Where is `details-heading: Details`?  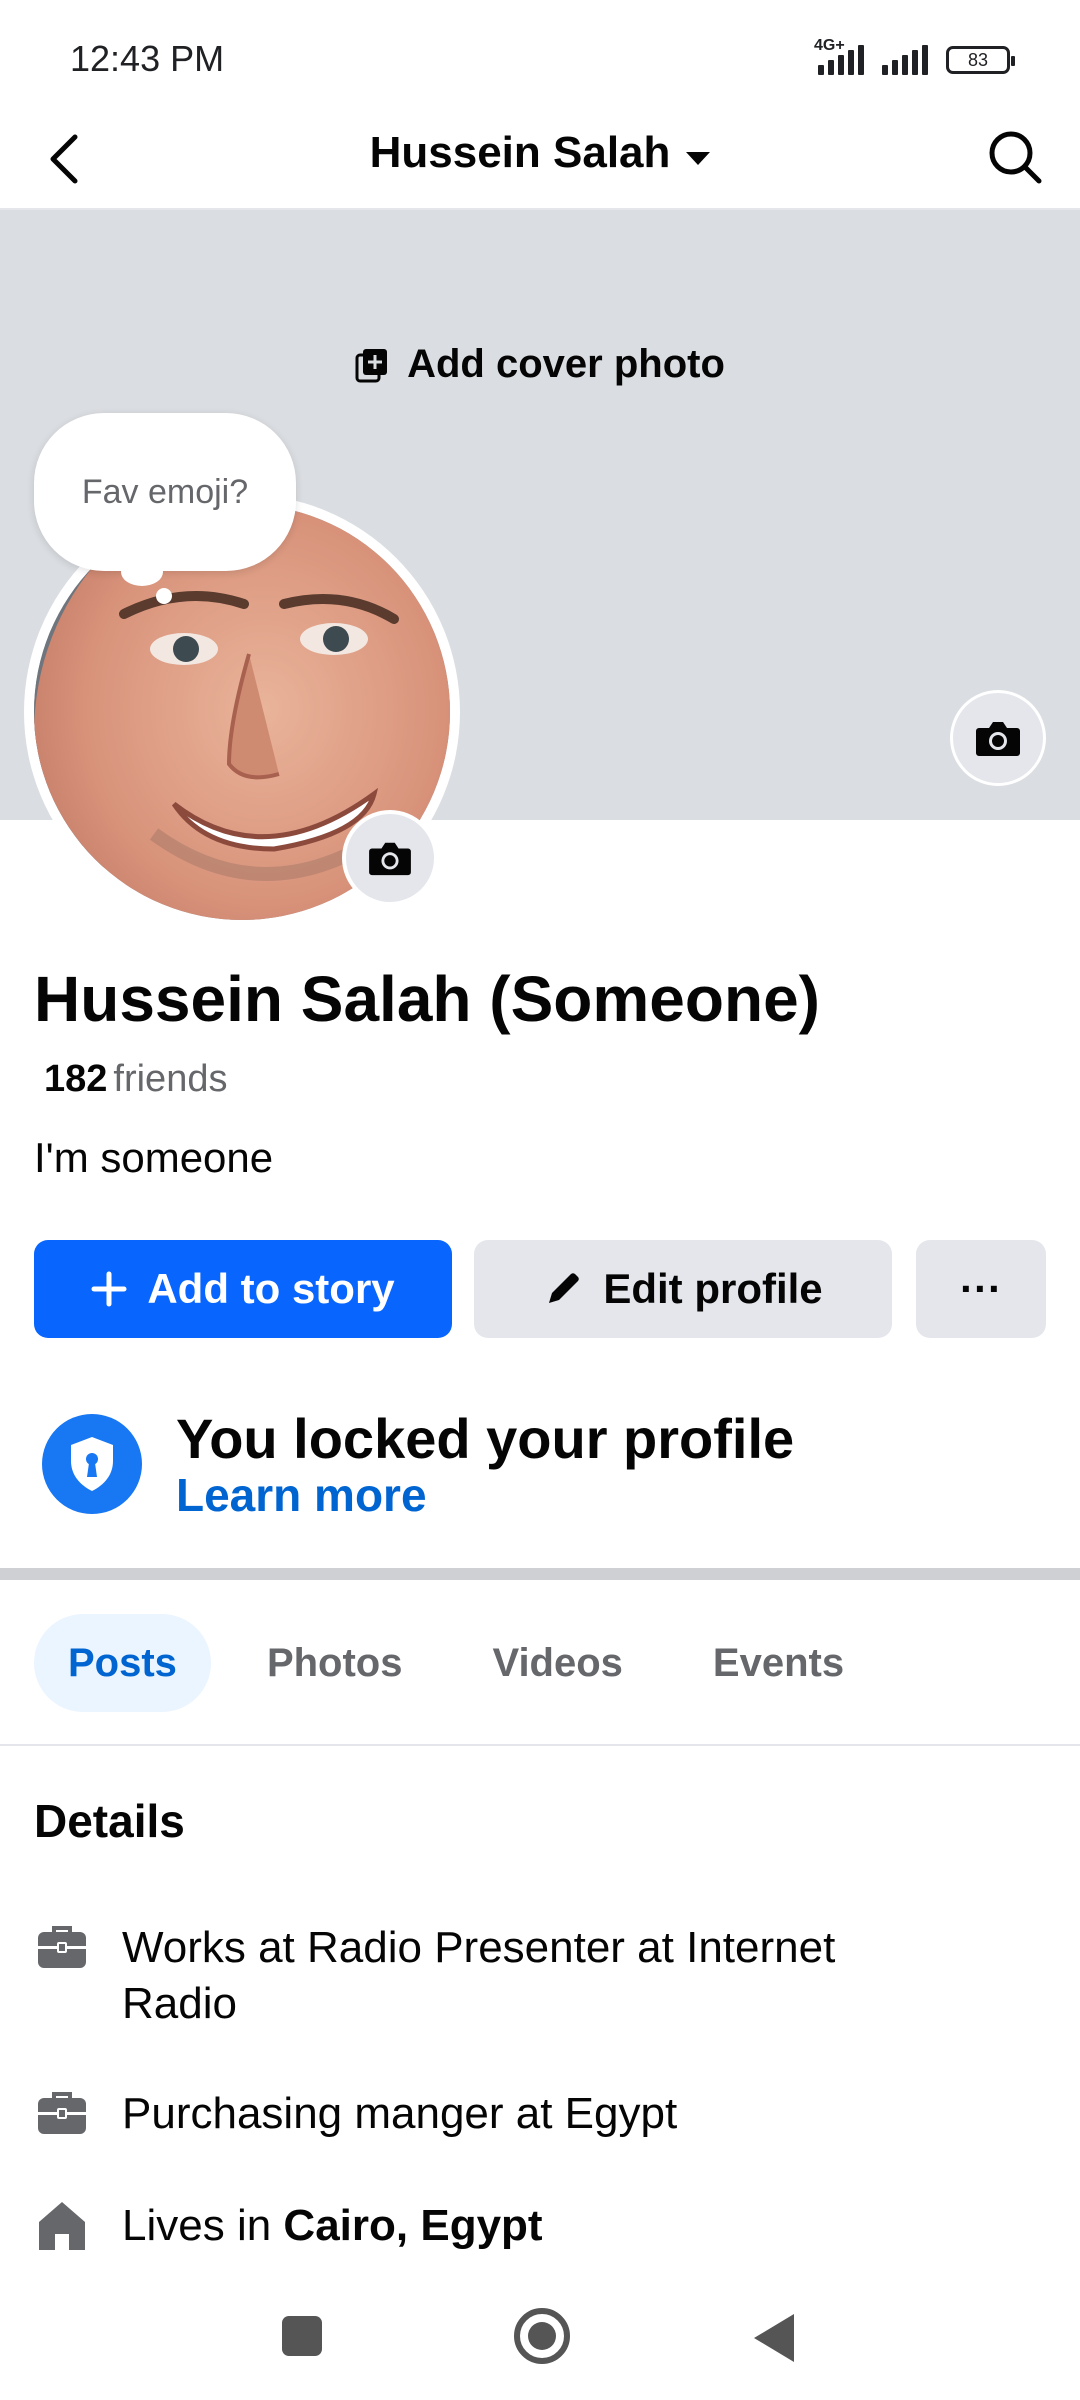
details-heading: Details is located at coordinates (109, 1821).